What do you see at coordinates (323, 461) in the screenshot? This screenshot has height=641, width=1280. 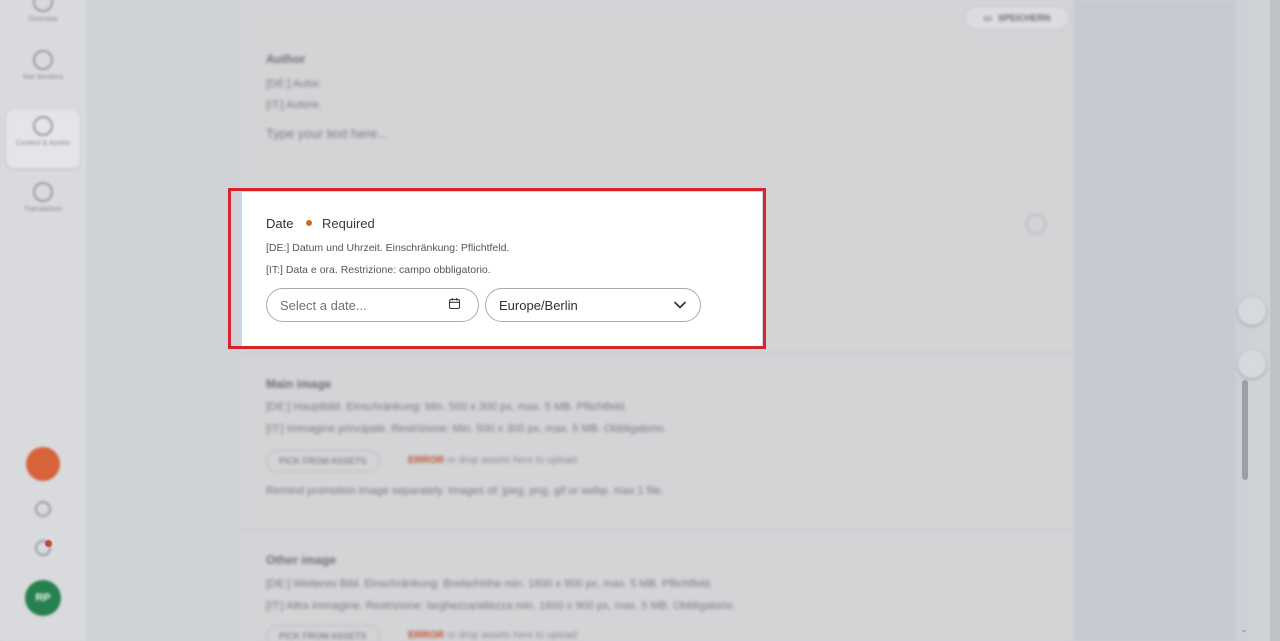 I see `main-image-pick-button: PICK FROM ASSETS` at bounding box center [323, 461].